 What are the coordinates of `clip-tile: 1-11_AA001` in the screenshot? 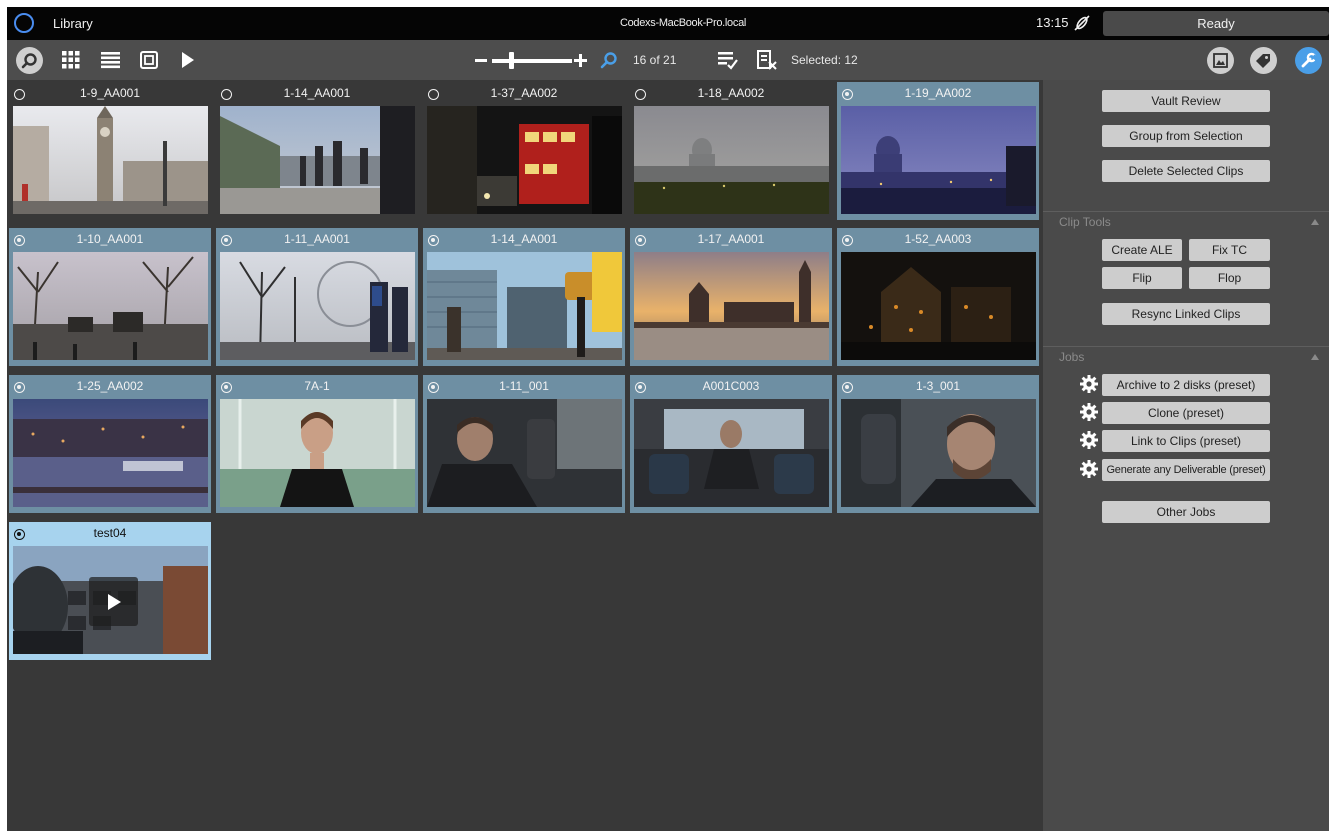 It's located at (317, 297).